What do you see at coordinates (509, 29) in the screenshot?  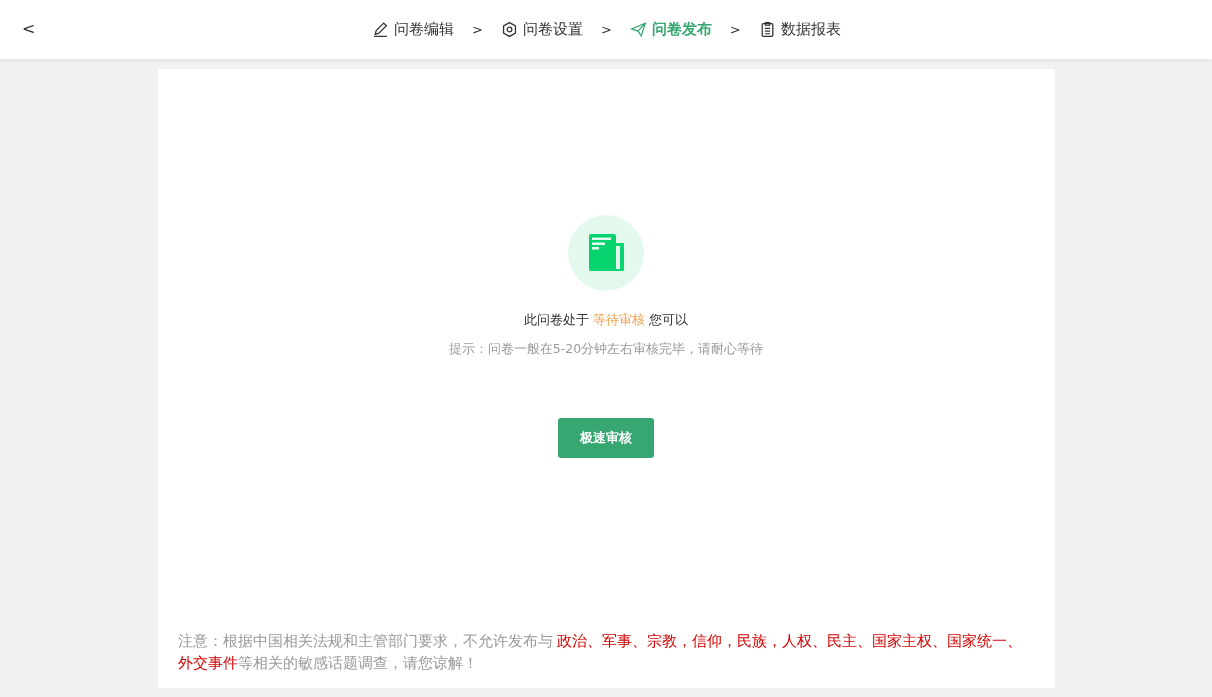 I see `settings-icon` at bounding box center [509, 29].